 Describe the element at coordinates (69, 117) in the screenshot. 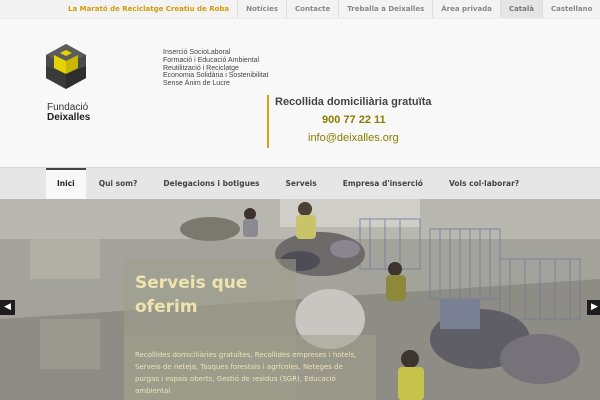

I see `logo-text-deixalles: Deixalles` at that location.